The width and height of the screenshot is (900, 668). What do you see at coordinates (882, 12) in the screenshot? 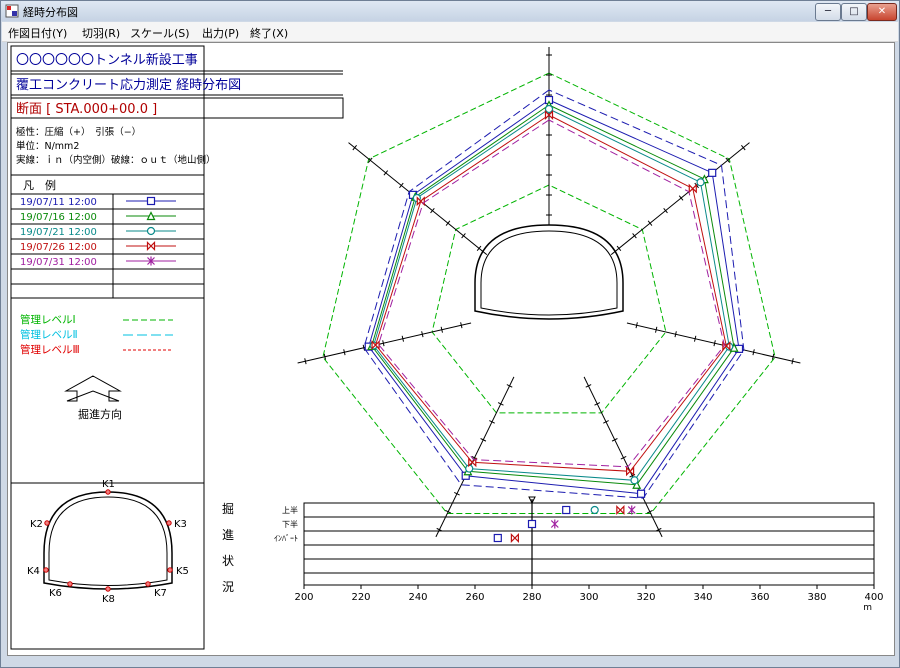
I see `close-button: ✕` at bounding box center [882, 12].